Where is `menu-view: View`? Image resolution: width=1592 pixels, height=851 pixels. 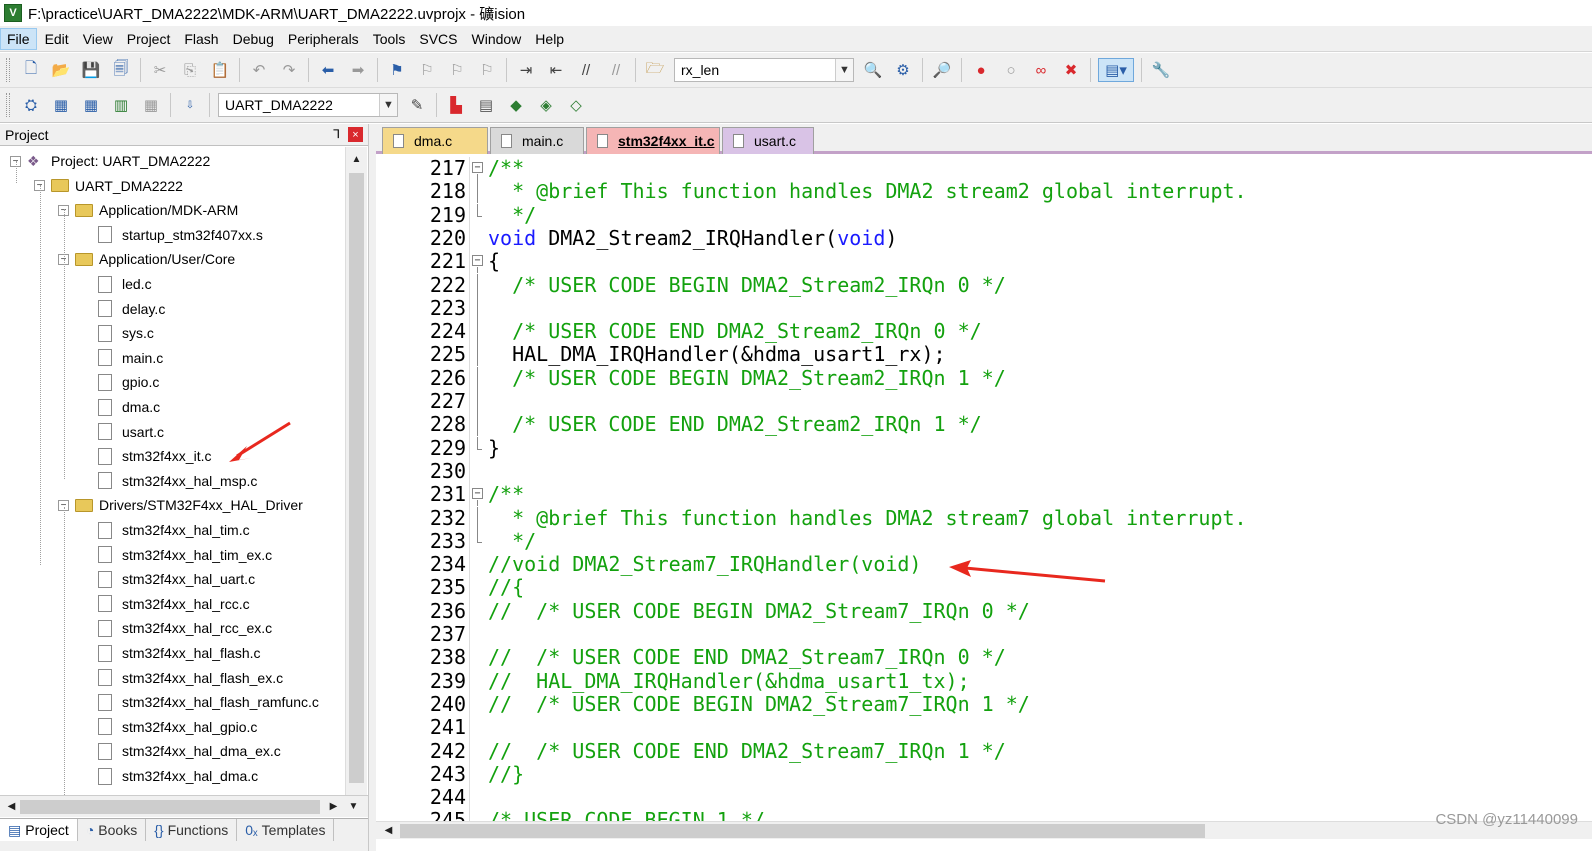
menu-view: View is located at coordinates (98, 39).